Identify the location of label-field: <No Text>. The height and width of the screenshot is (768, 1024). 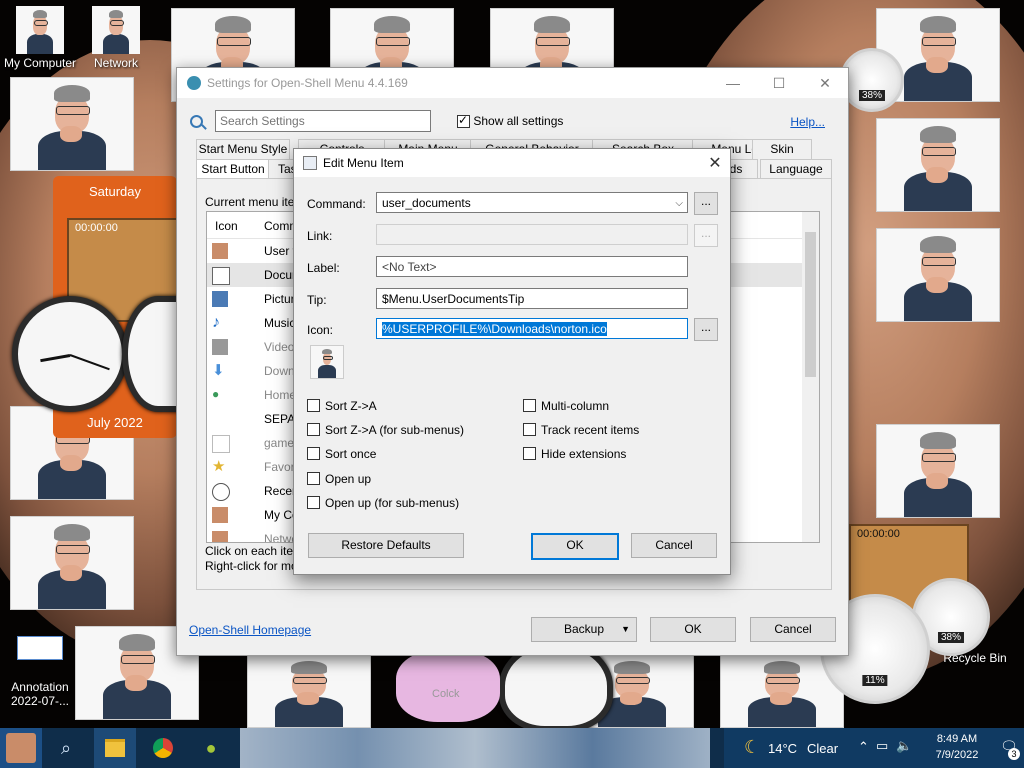
(532, 266).